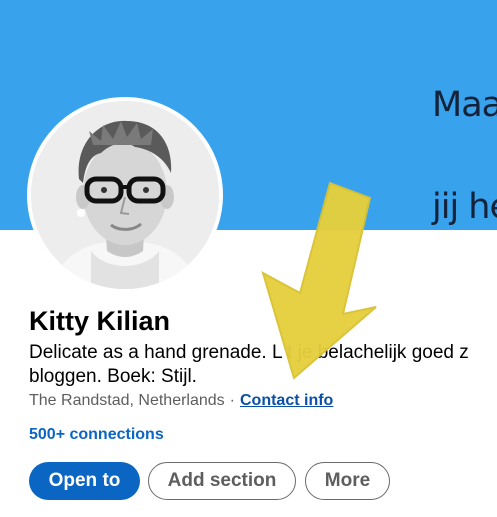 The height and width of the screenshot is (517, 497). Describe the element at coordinates (100, 321) in the screenshot. I see `profile-name: Kitty Kilian` at that location.